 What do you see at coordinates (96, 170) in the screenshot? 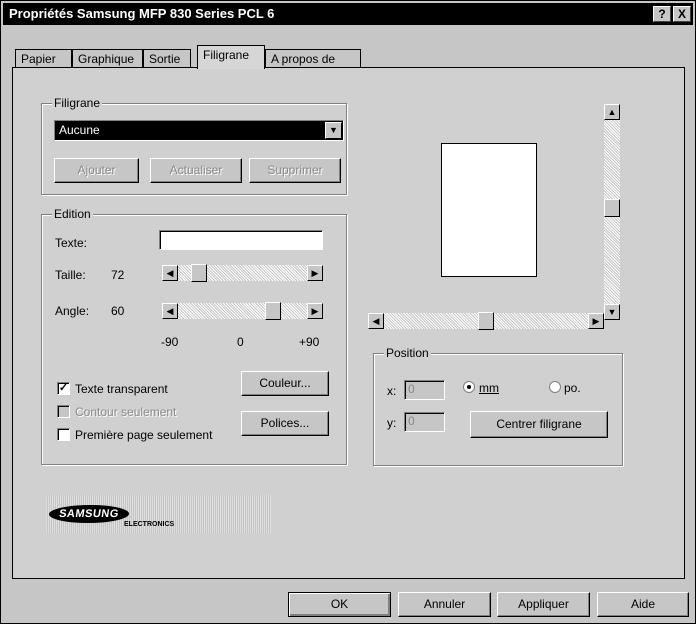
I see `add-watermark-button: Ajouter` at bounding box center [96, 170].